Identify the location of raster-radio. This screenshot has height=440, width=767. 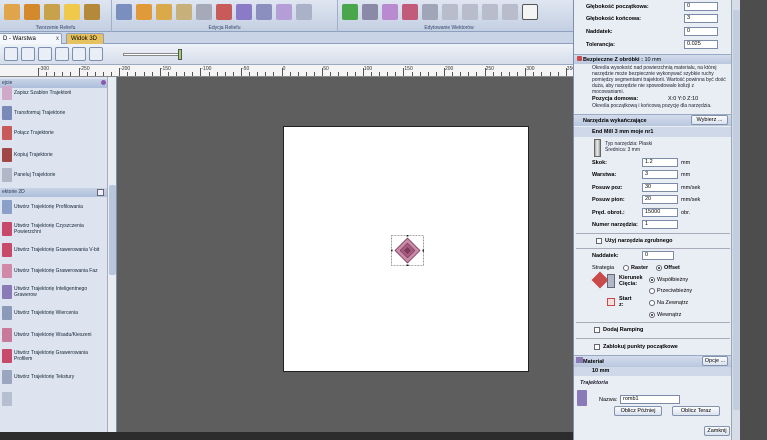
(626, 268).